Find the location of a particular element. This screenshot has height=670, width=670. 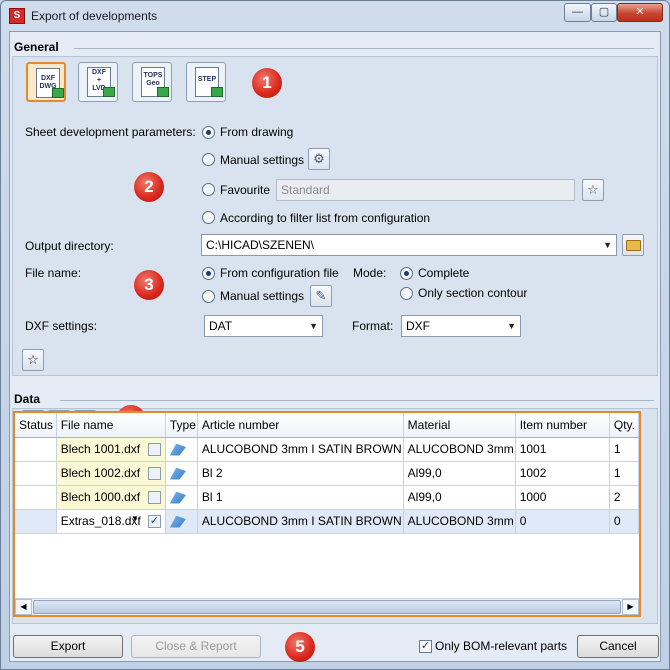

article-number-cell: Bl 2 is located at coordinates (300, 473).